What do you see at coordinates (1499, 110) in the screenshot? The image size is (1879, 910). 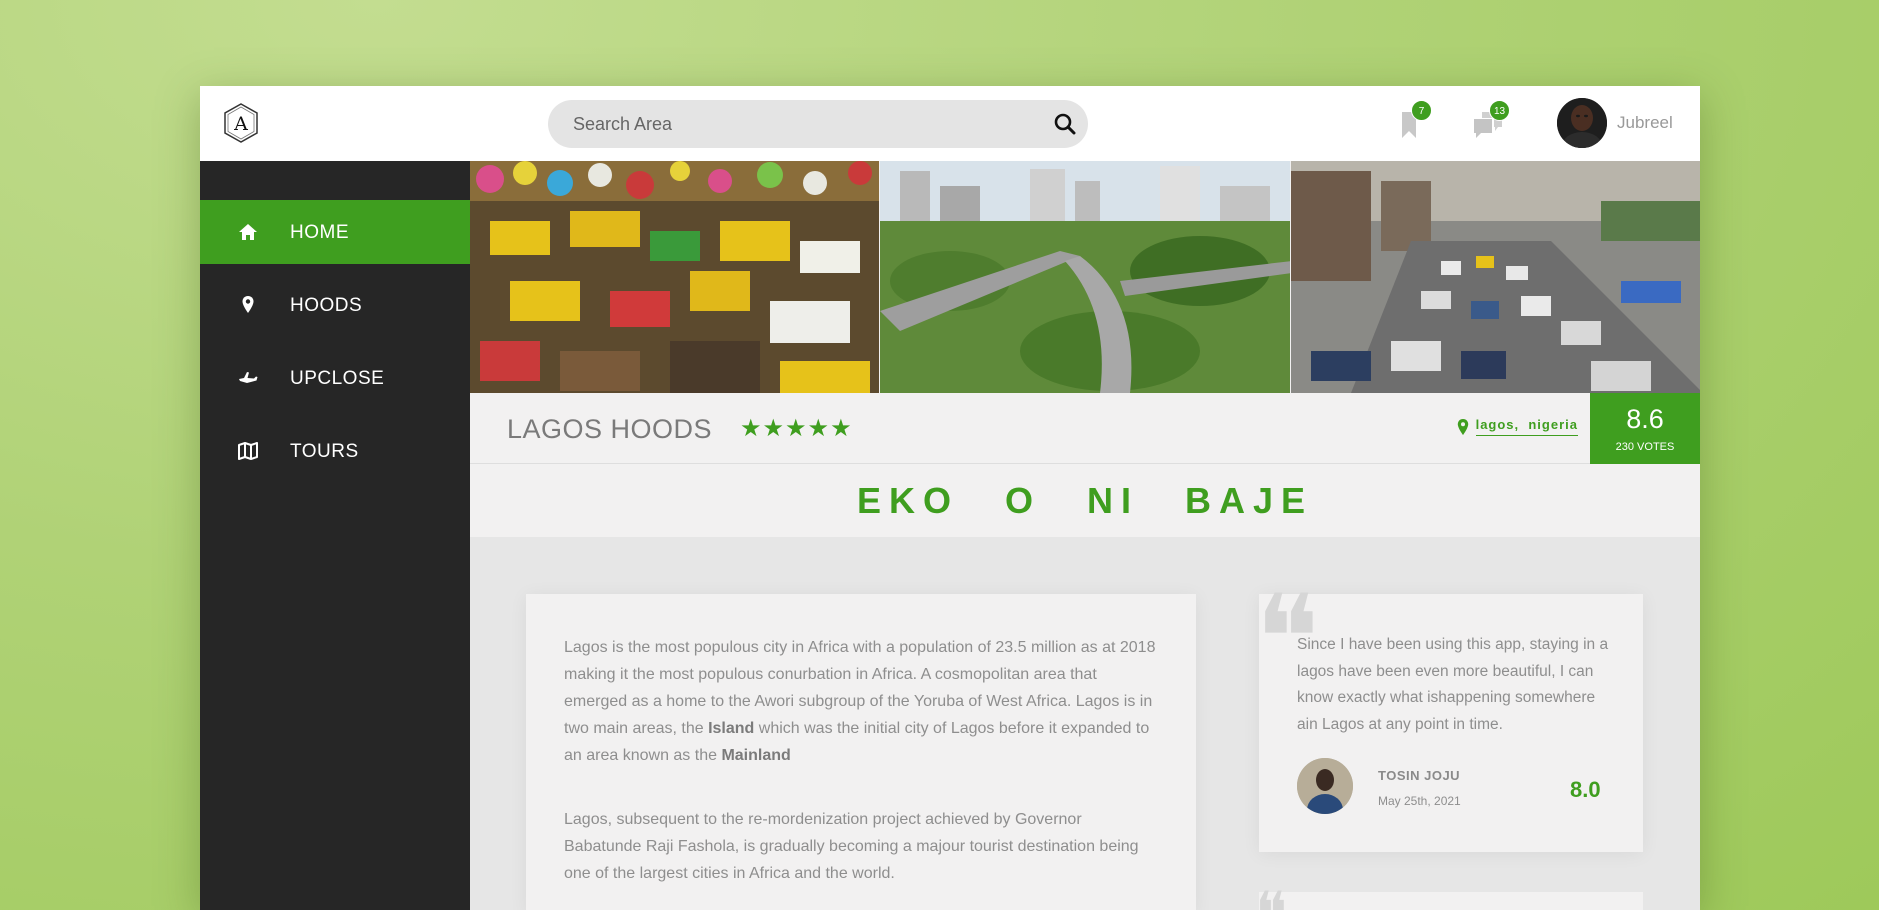 I see `messages-count-badge: 13` at bounding box center [1499, 110].